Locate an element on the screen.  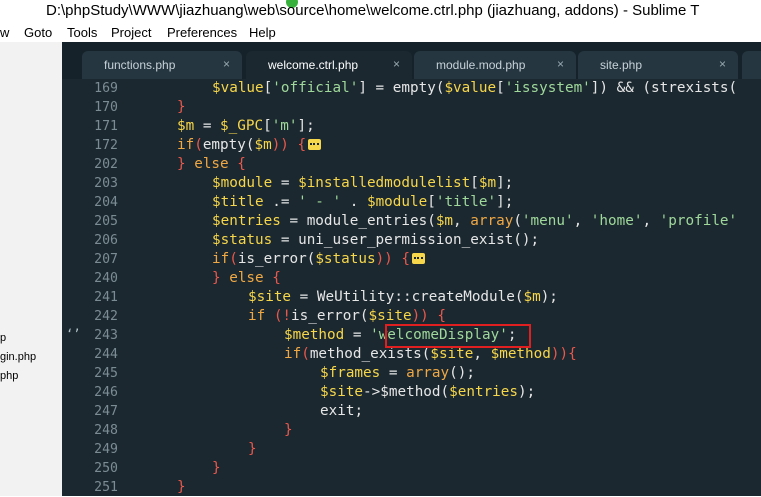
menu-help: Help is located at coordinates (262, 32).